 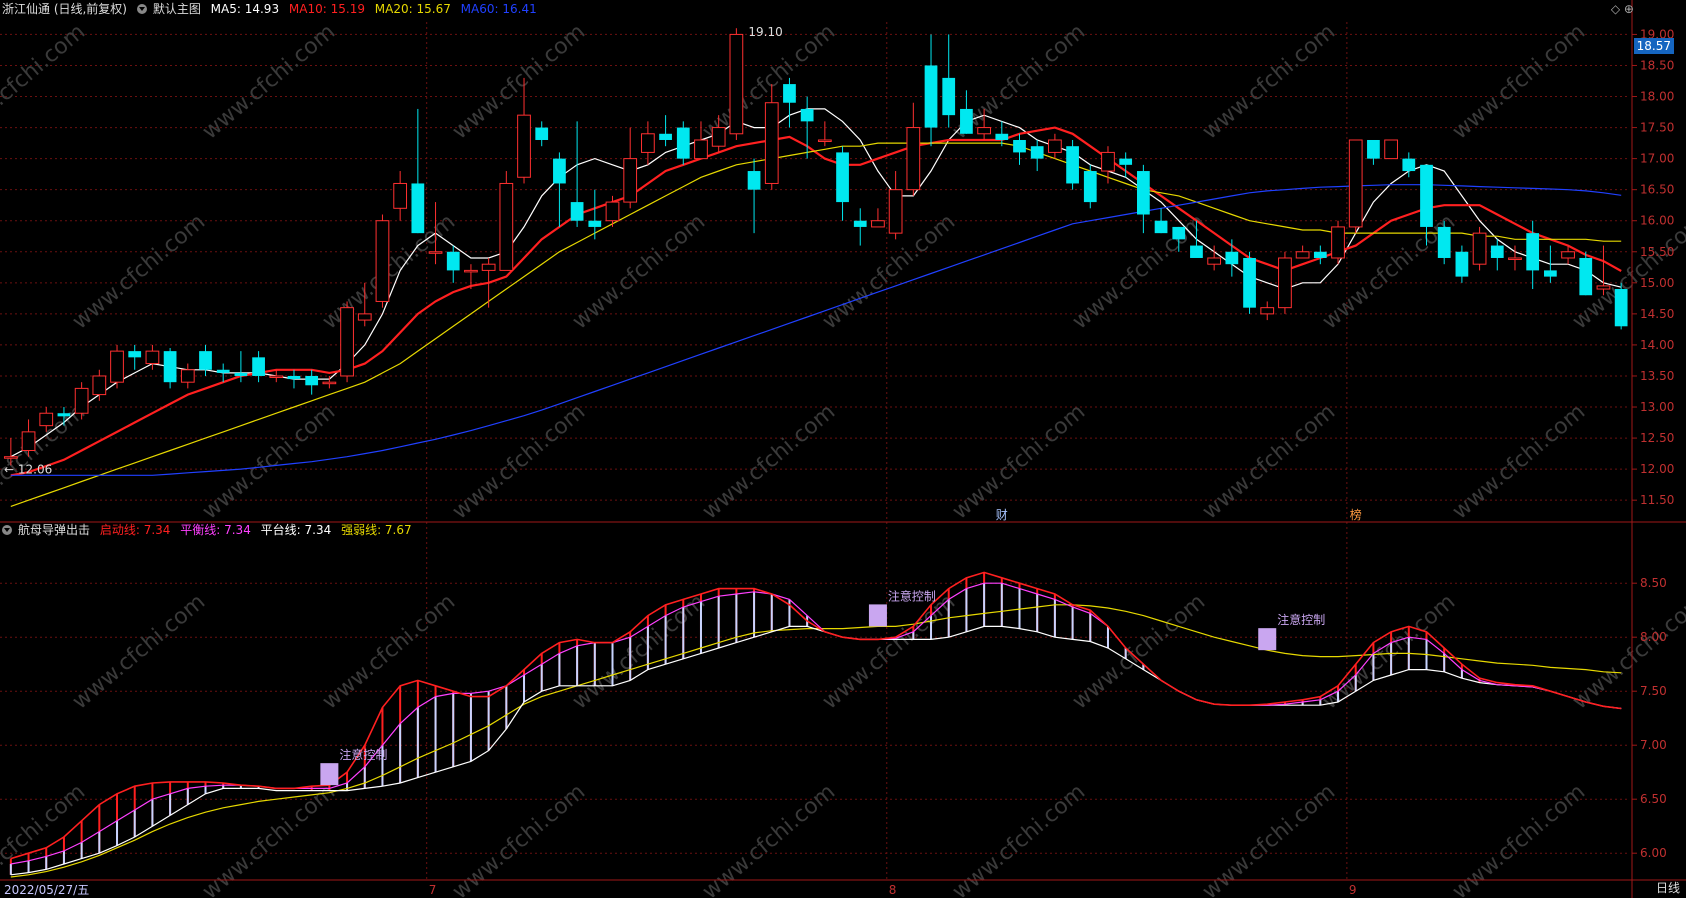 What do you see at coordinates (135, 530) in the screenshot?
I see `qidong-label: 启动线: 7.34` at bounding box center [135, 530].